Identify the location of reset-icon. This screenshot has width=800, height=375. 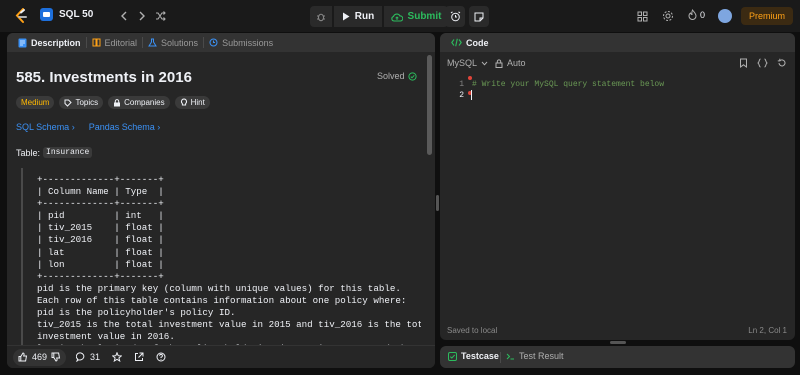
(782, 63).